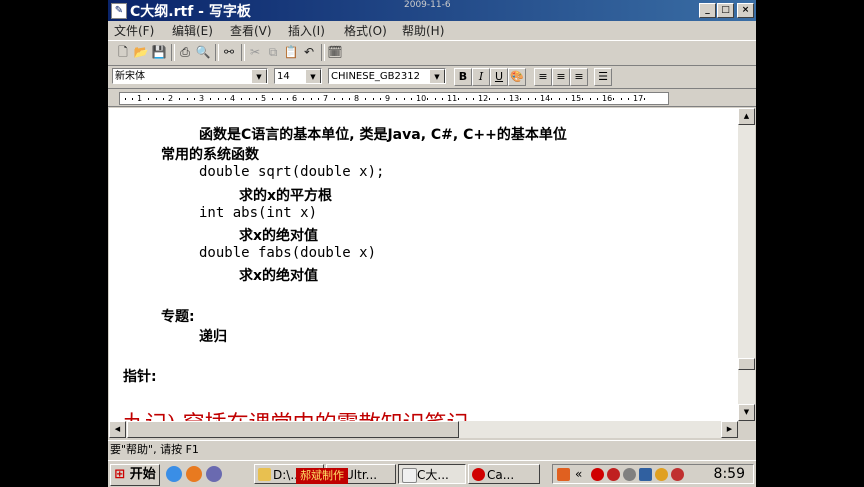 Image resolution: width=864 pixels, height=487 pixels. I want to click on ruler-label: 16, so click(607, 98).